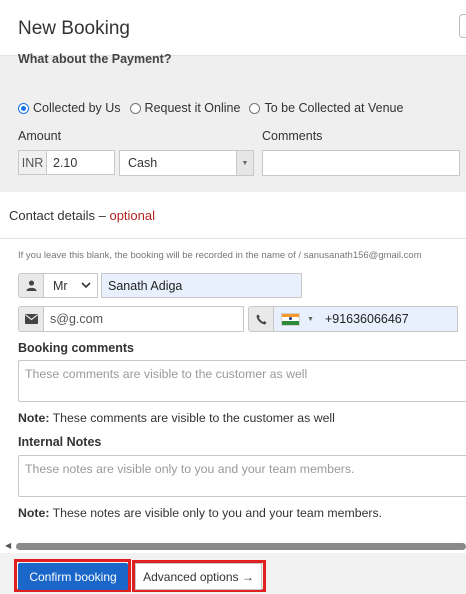 The width and height of the screenshot is (466, 594). I want to click on contact-title: Contact details – optional, so click(82, 215).